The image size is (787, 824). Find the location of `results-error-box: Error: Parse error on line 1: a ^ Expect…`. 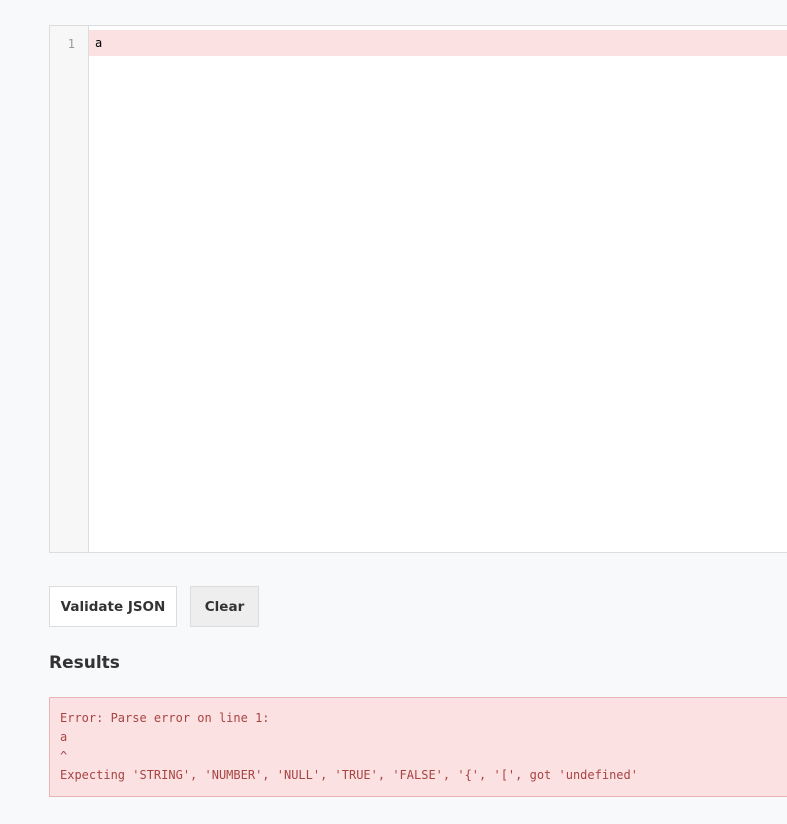

results-error-box: Error: Parse error on line 1: a ^ Expect… is located at coordinates (418, 747).